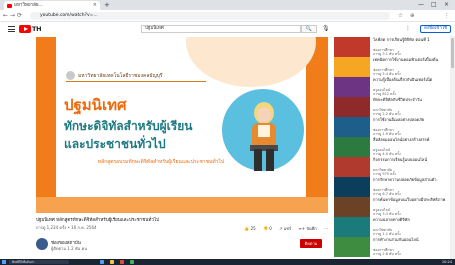  What do you see at coordinates (447, 16) in the screenshot?
I see `browser-menu-icon: ⋮` at bounding box center [447, 16].